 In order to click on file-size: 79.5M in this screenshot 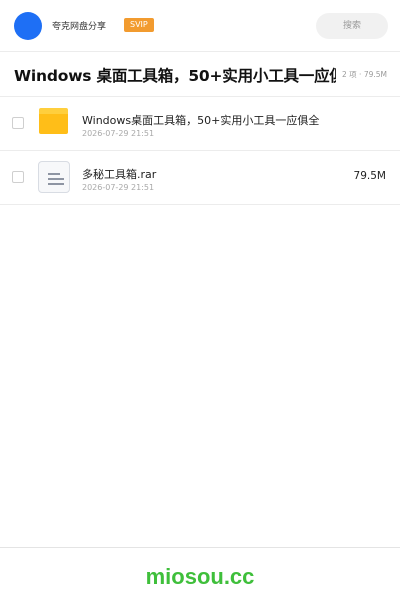, I will do `click(369, 176)`.